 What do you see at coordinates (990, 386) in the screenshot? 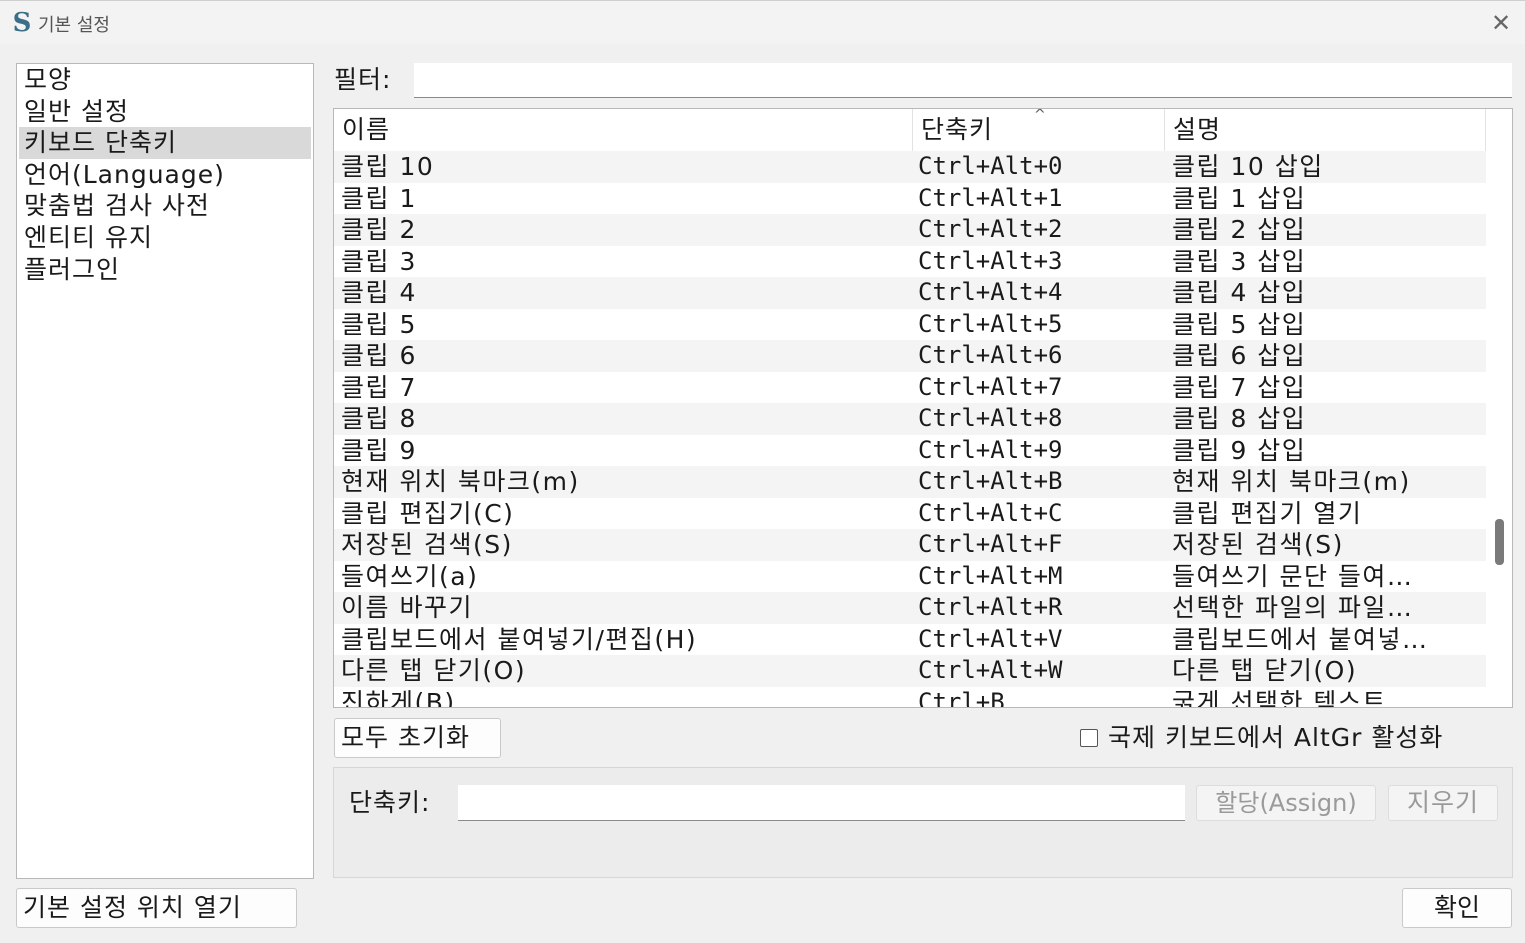
I see `shortcut-key-cell: Ctrl+Alt+7` at bounding box center [990, 386].